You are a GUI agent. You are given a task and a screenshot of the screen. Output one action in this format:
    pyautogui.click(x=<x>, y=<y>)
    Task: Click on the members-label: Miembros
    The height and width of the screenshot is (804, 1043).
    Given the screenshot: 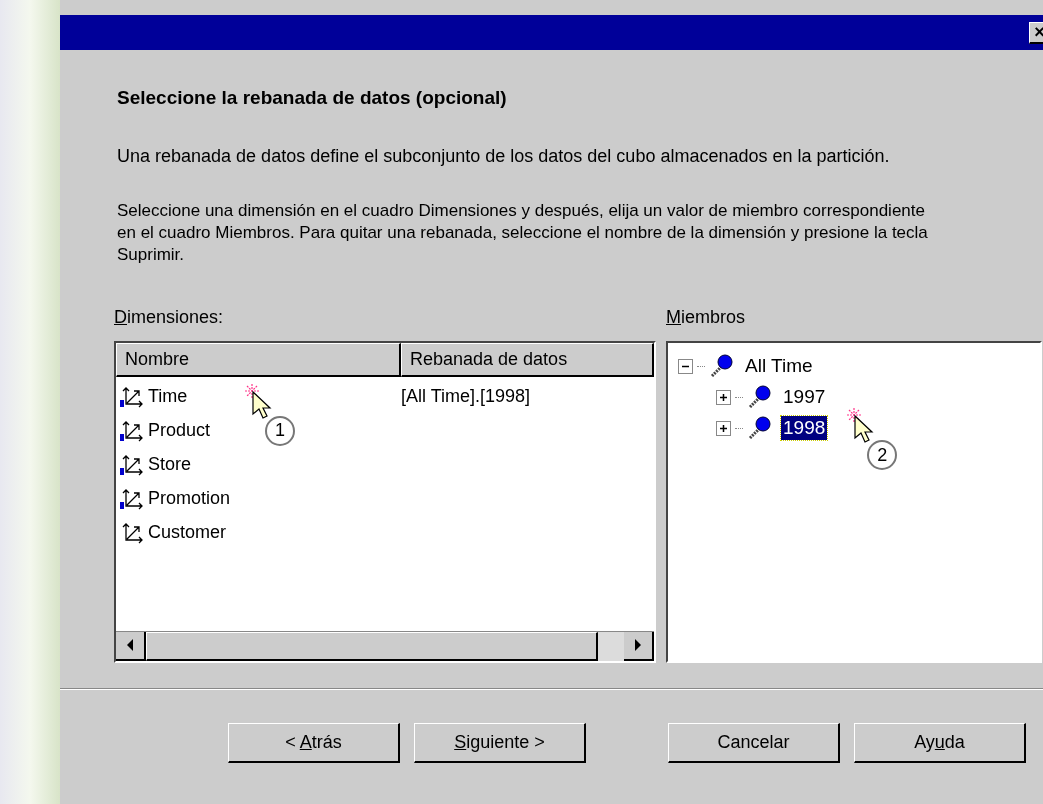 What is the action you would take?
    pyautogui.click(x=706, y=317)
    